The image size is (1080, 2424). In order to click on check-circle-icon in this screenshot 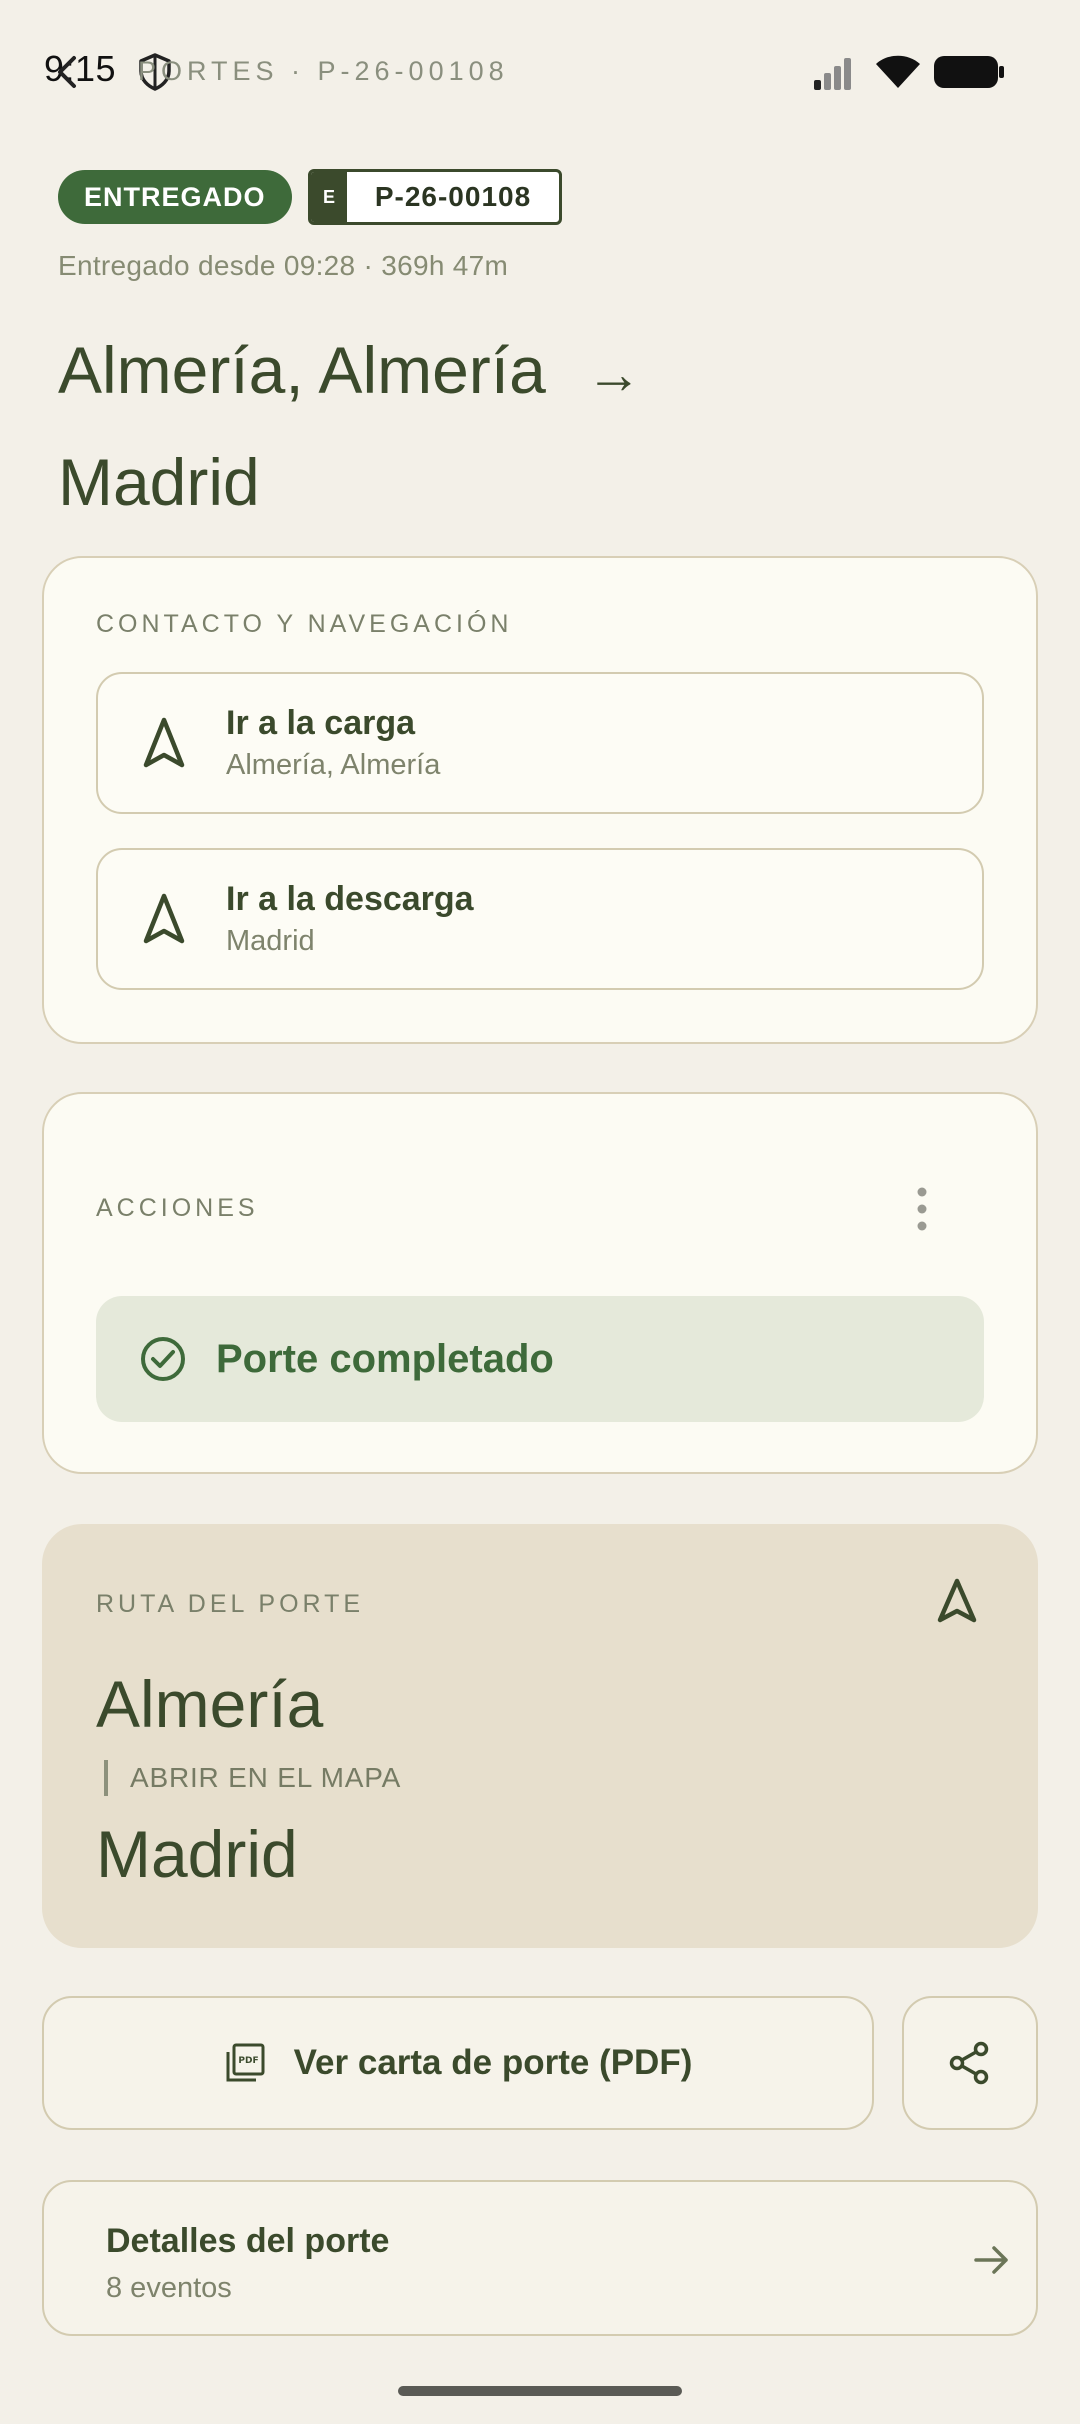, I will do `click(163, 1359)`.